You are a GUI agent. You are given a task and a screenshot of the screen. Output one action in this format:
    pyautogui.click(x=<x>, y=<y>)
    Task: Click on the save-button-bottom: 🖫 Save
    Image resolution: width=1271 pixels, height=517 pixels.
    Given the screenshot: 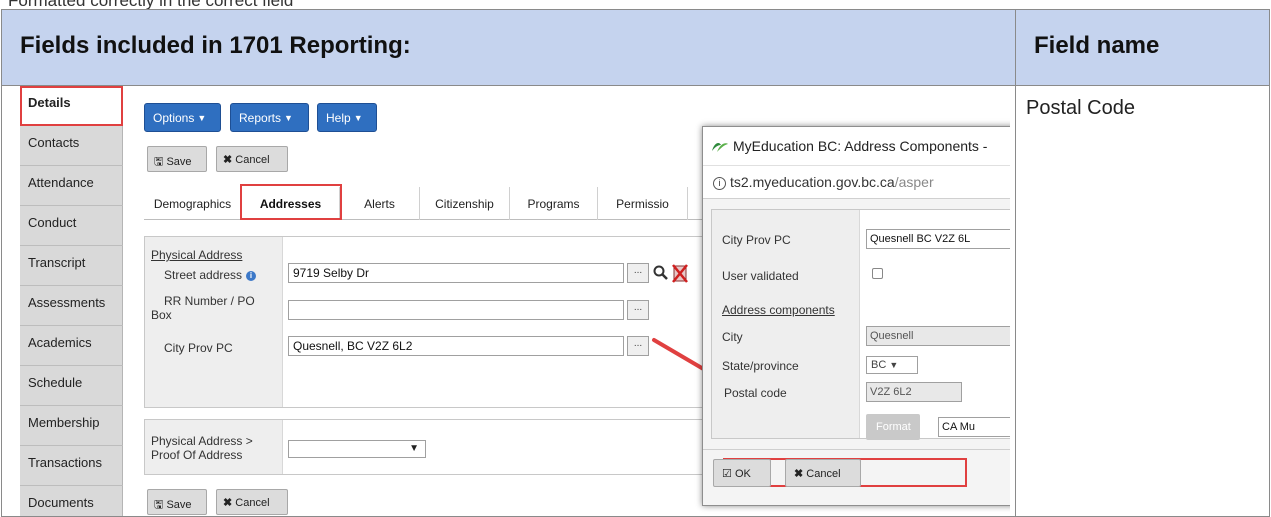 What is the action you would take?
    pyautogui.click(x=177, y=502)
    